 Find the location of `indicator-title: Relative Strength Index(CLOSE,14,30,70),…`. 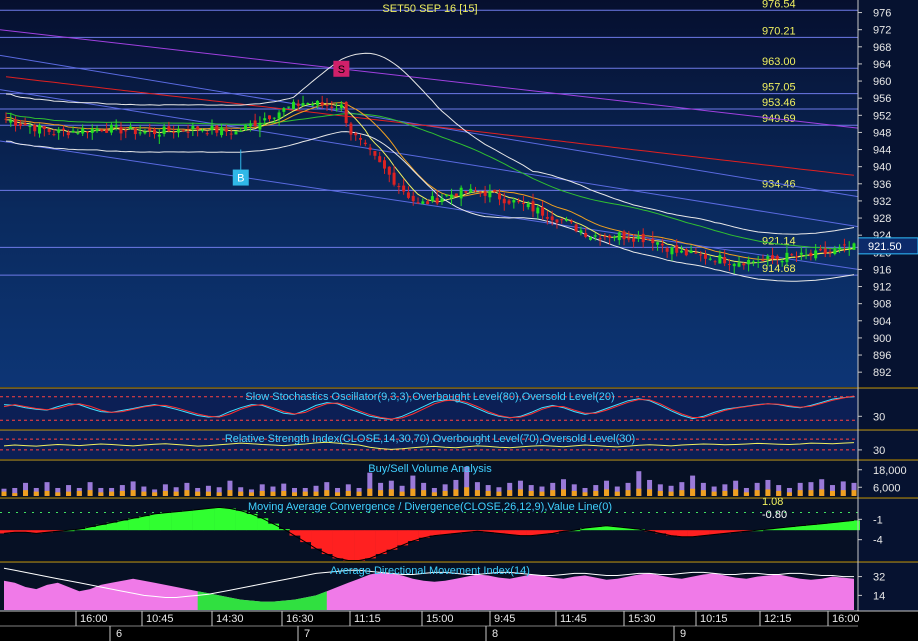

indicator-title: Relative Strength Index(CLOSE,14,30,70),… is located at coordinates (430, 439).